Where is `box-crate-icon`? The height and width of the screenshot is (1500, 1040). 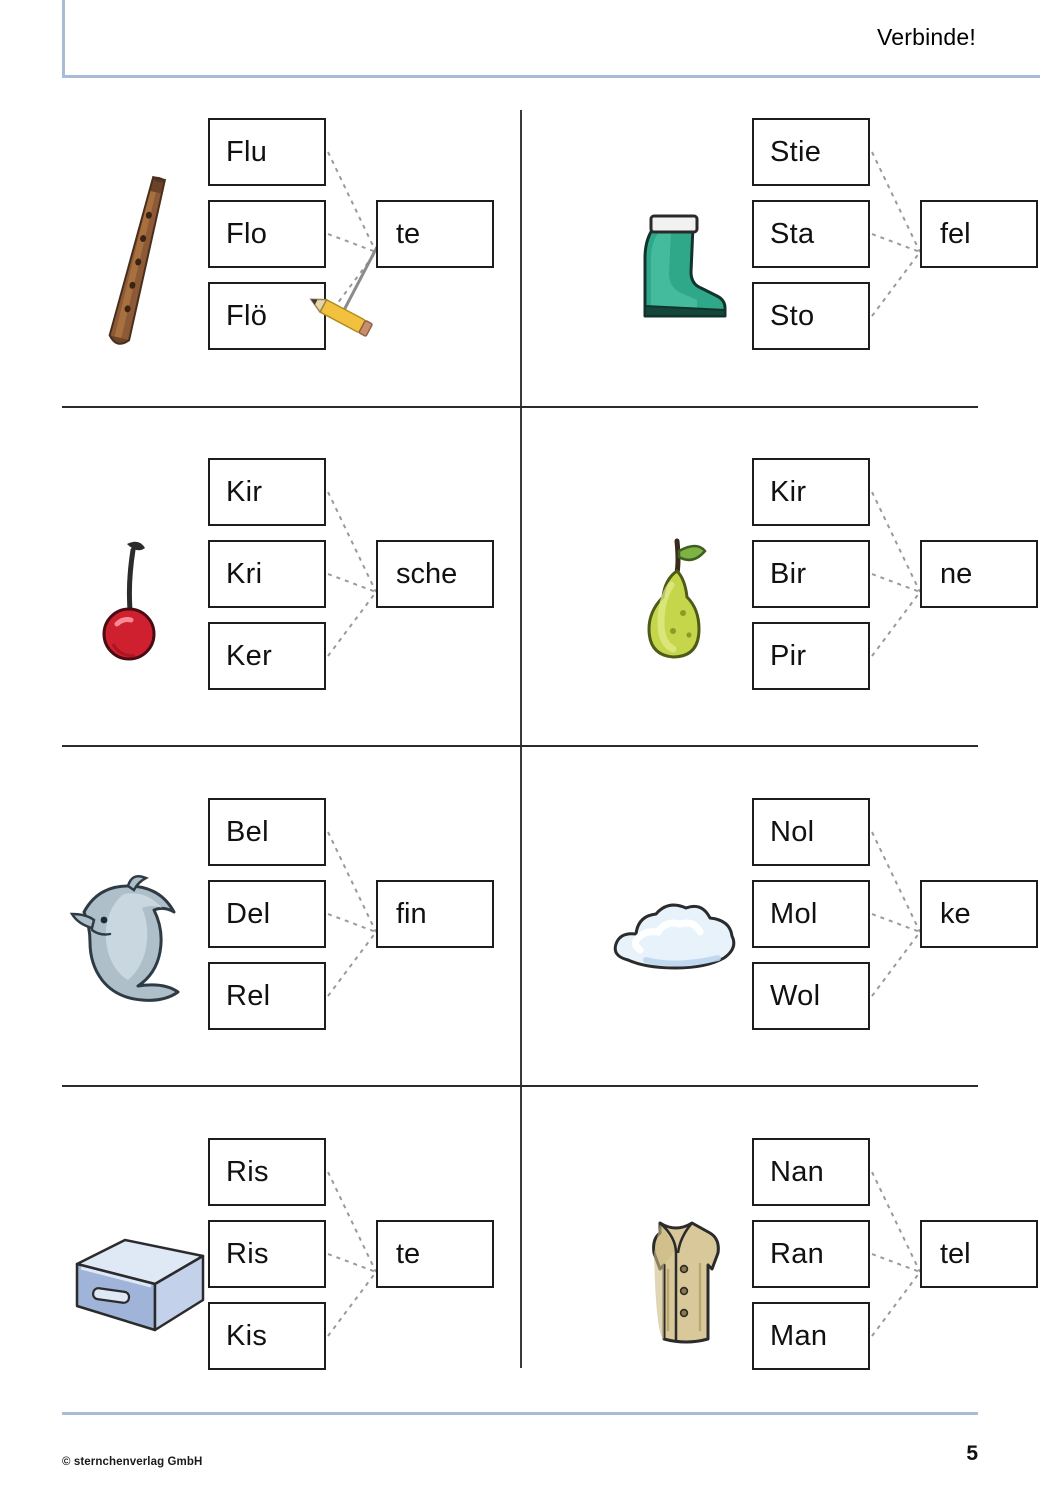 box-crate-icon is located at coordinates (138, 1283).